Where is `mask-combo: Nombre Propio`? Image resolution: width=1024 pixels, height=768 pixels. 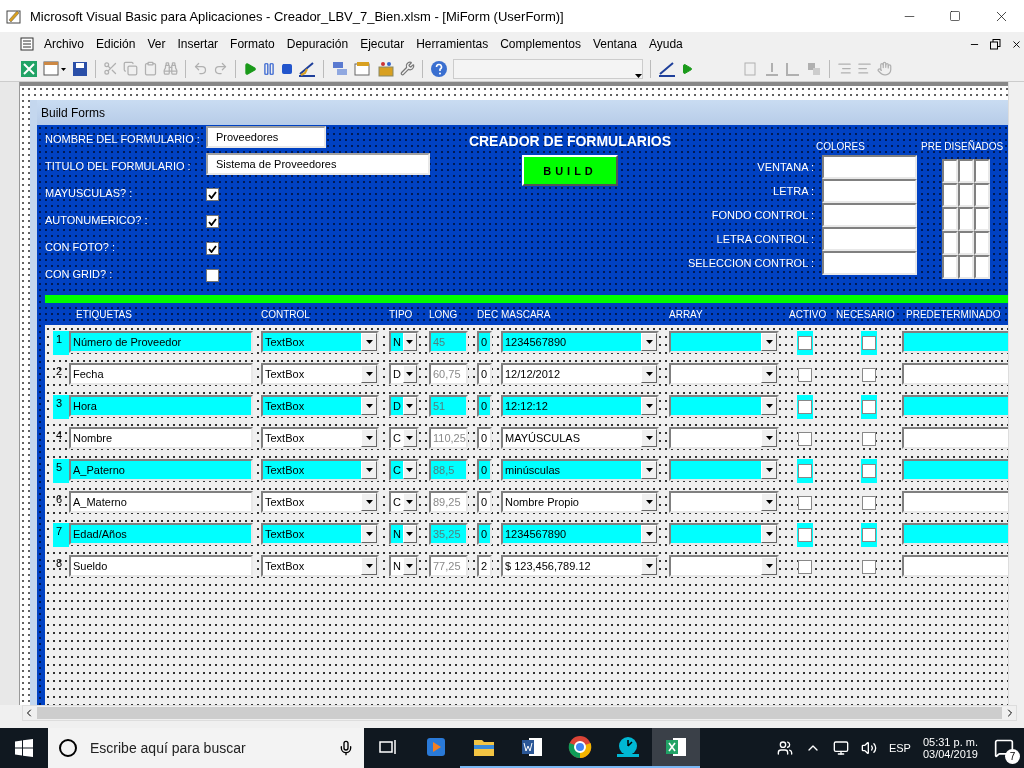 mask-combo: Nombre Propio is located at coordinates (580, 502).